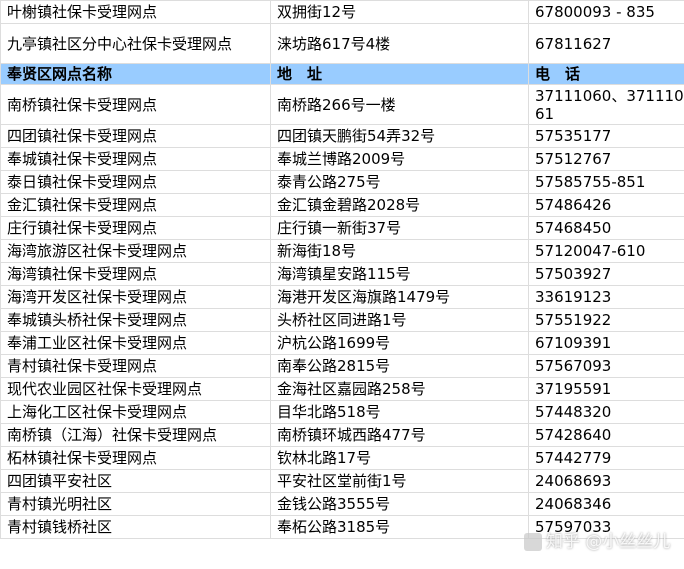 This screenshot has height=569, width=684. Describe the element at coordinates (135, 435) in the screenshot. I see `name-cell: 南桥镇（江海）社保卡受理网点` at that location.